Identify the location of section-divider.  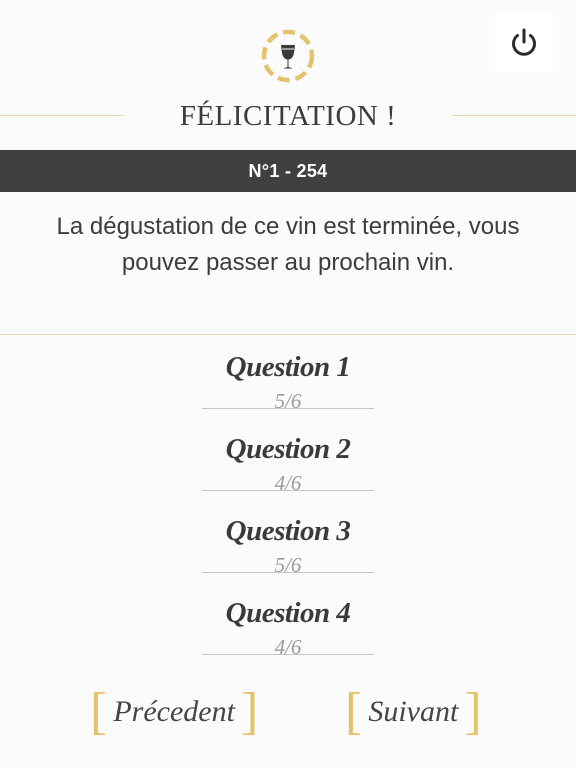
(288, 334).